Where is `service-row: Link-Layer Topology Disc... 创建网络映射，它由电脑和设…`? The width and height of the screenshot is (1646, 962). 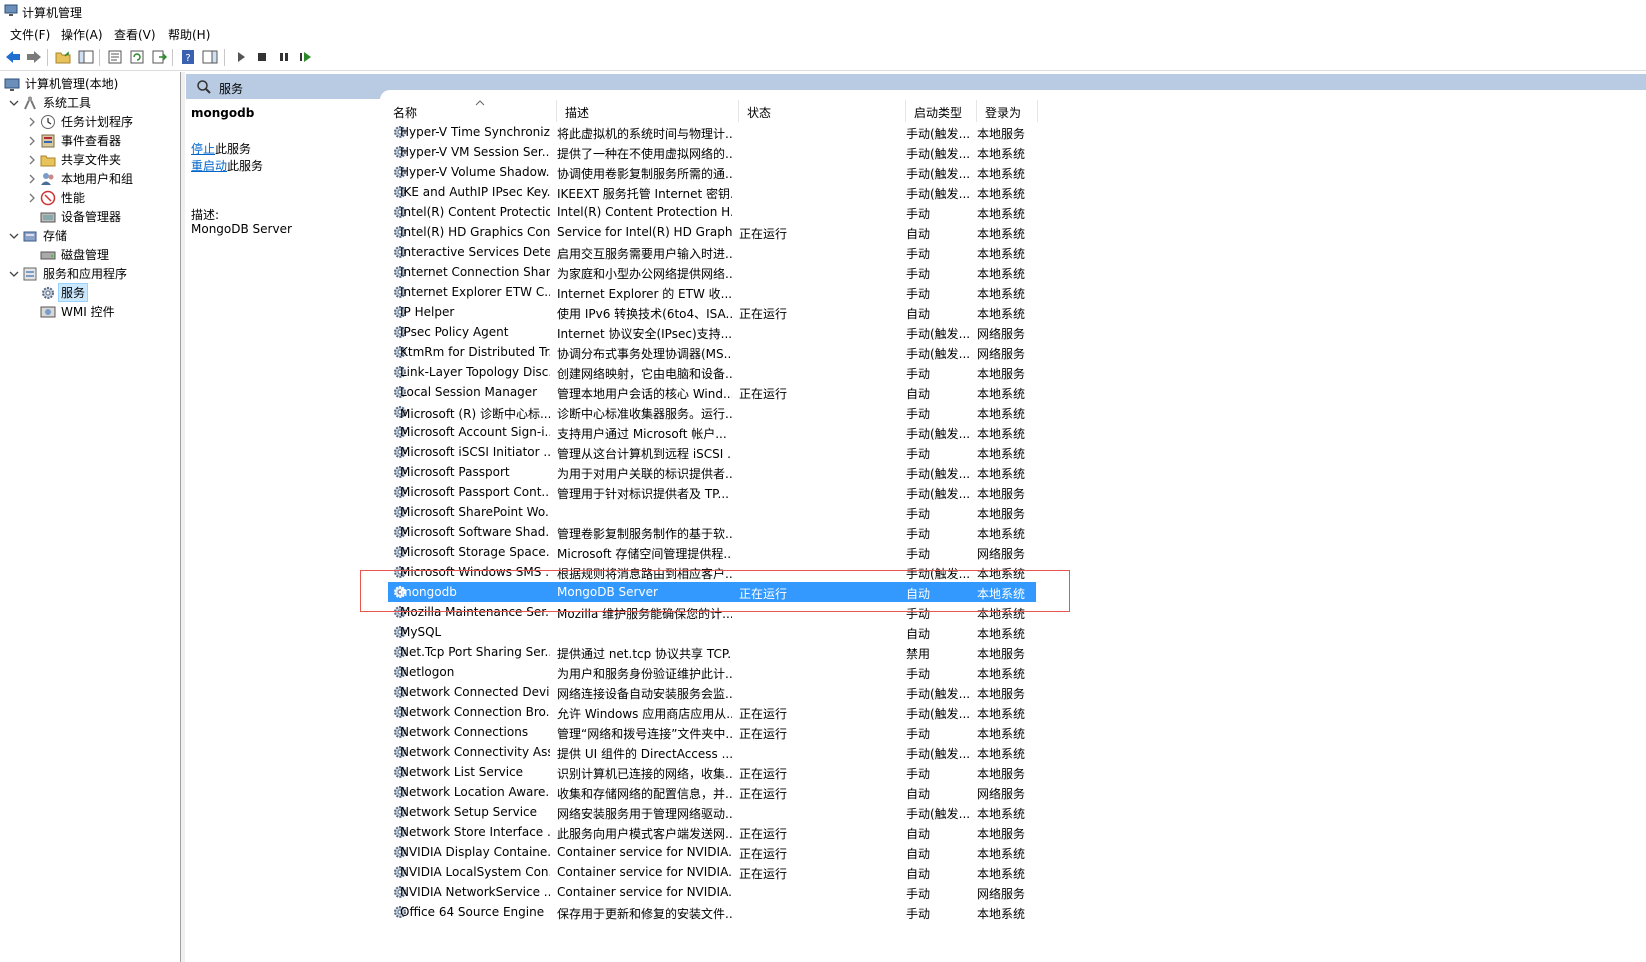
service-row: Link-Layer Topology Disc... 创建网络映射，它由电脑和设… is located at coordinates (712, 372).